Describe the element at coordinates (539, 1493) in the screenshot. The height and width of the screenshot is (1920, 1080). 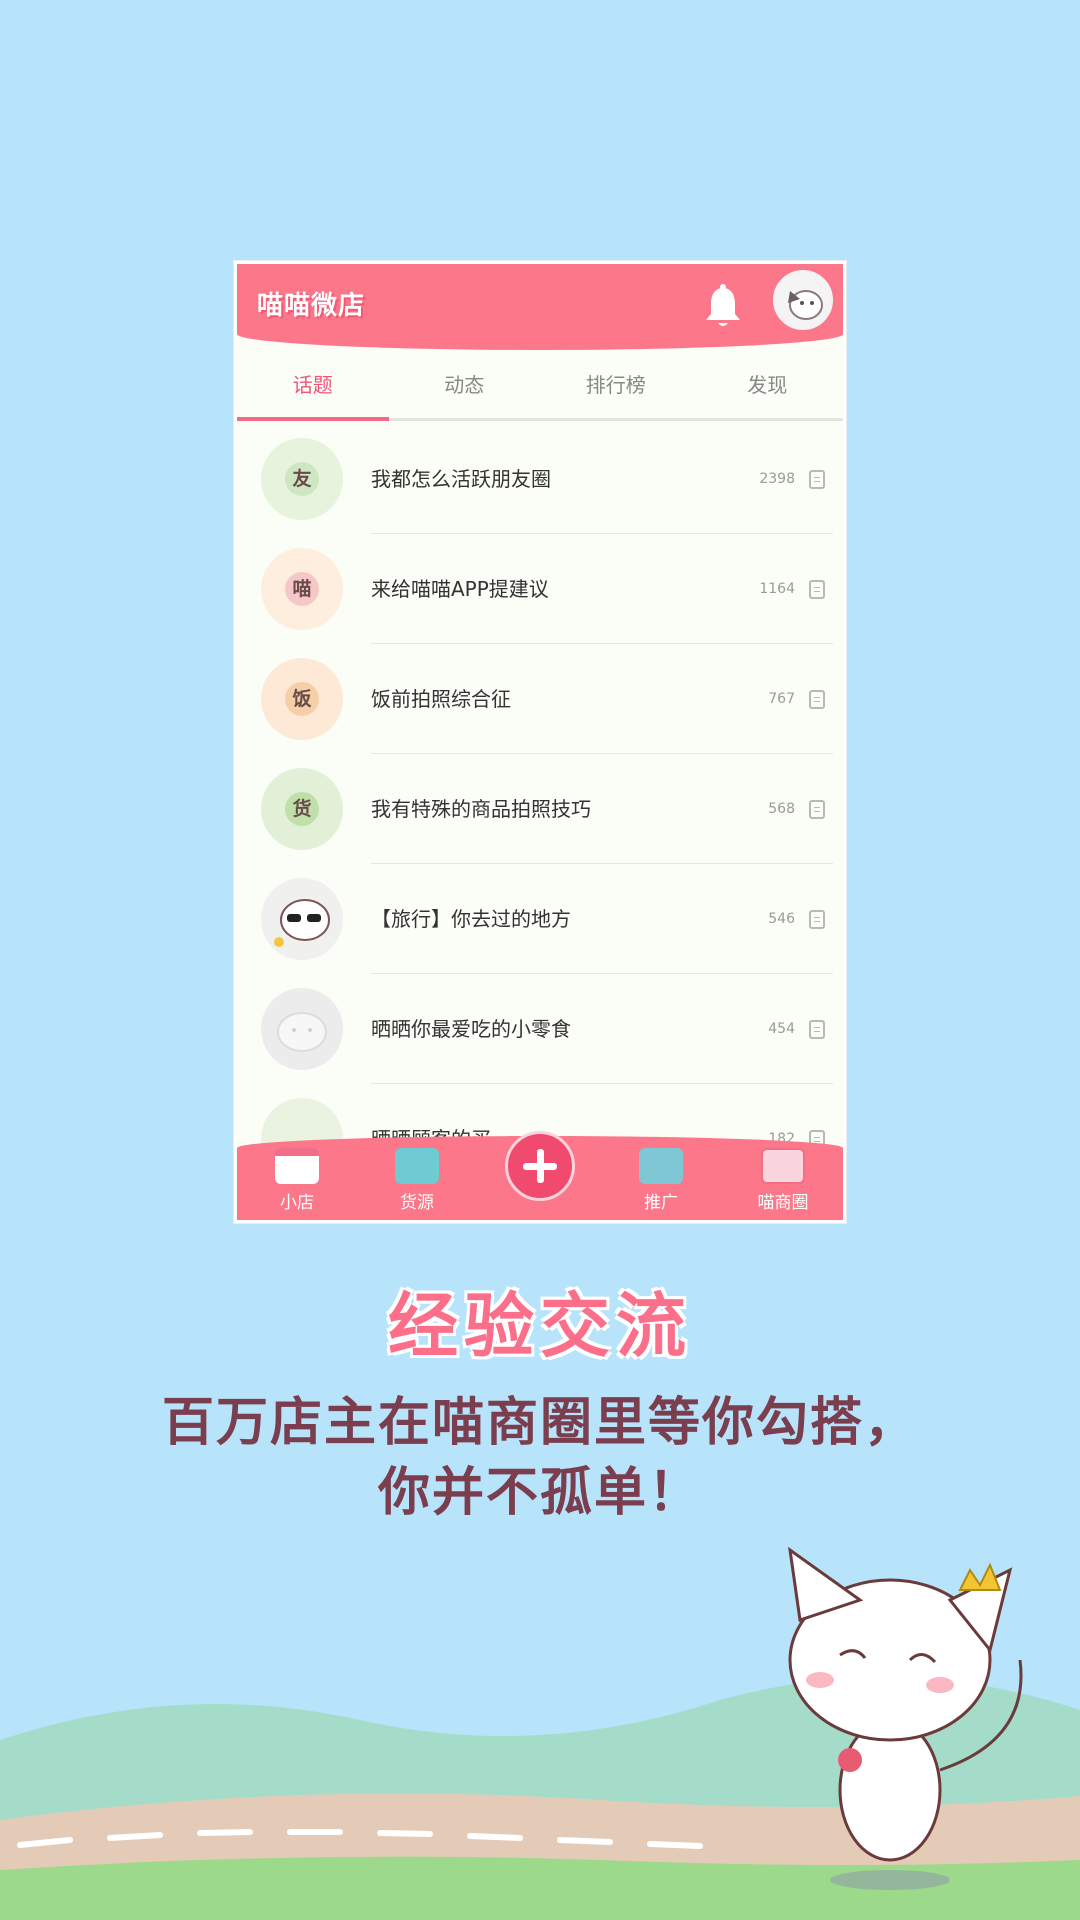
I see `subline-2: 你并不孤单！` at that location.